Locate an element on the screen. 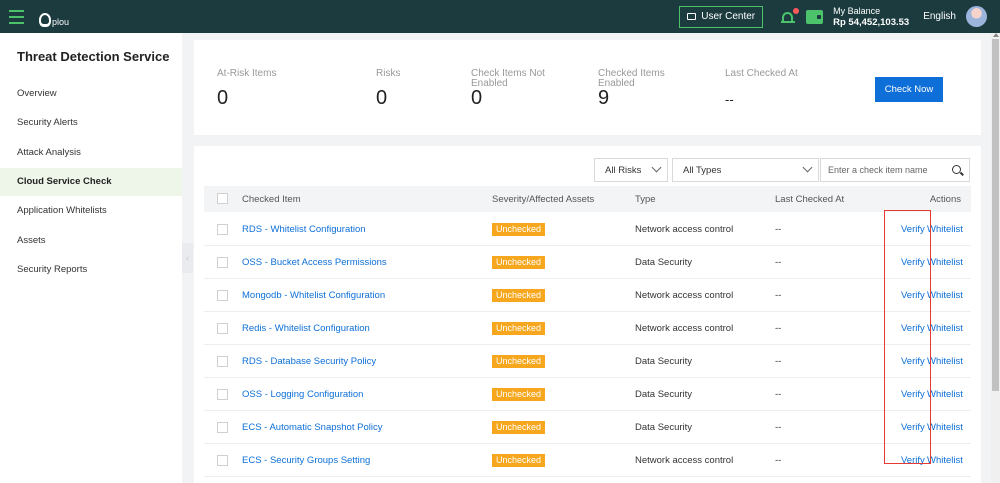 This screenshot has width=1000, height=483. risk-filter-value: All Risks is located at coordinates (623, 170).